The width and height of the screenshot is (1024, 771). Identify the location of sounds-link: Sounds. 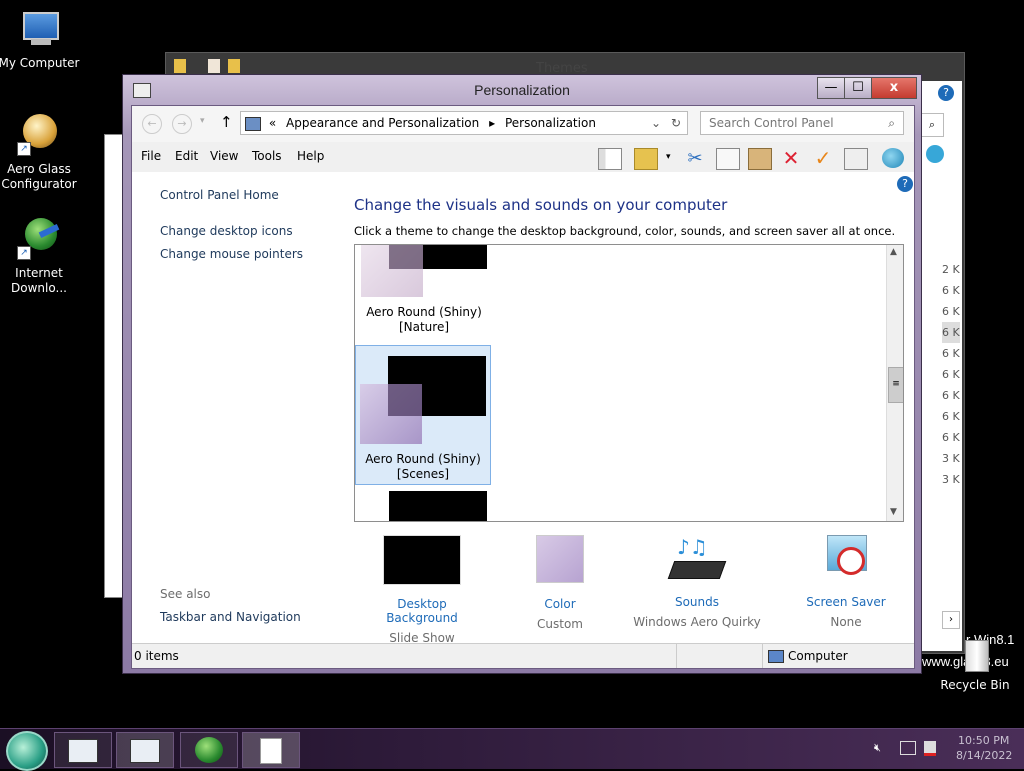
(697, 602).